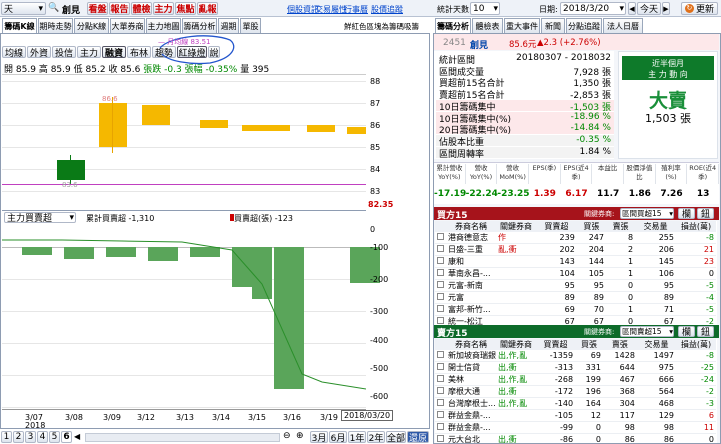 The width and height of the screenshot is (721, 444). What do you see at coordinates (575, 310) in the screenshot?
I see `table-row: 富邦-新竹... 69 70 1 71 -5` at bounding box center [575, 310].